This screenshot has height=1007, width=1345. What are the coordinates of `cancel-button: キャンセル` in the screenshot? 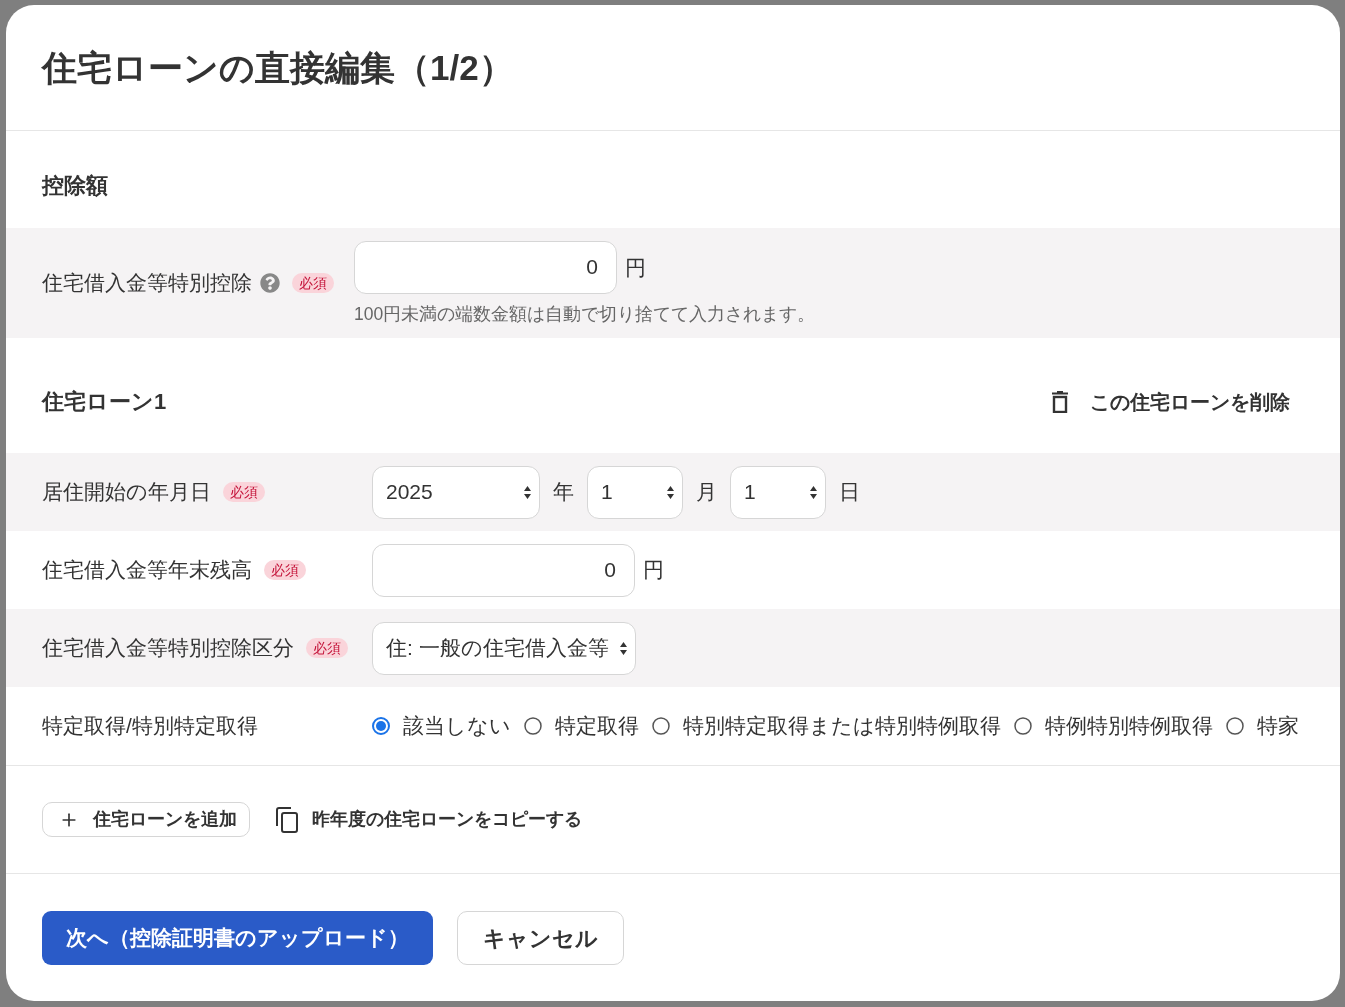 It's located at (540, 938).